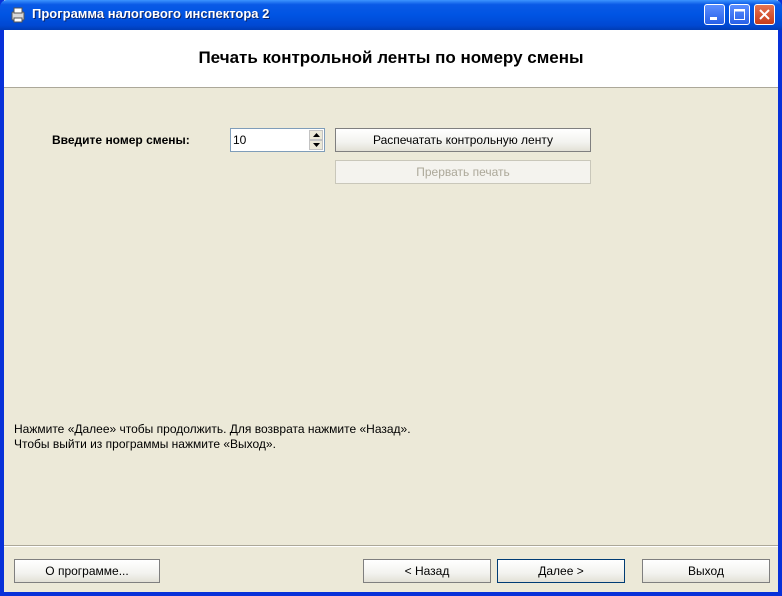 The width and height of the screenshot is (782, 596). What do you see at coordinates (391, 15) in the screenshot?
I see `title-bar: Программа налогового инспектора 2` at bounding box center [391, 15].